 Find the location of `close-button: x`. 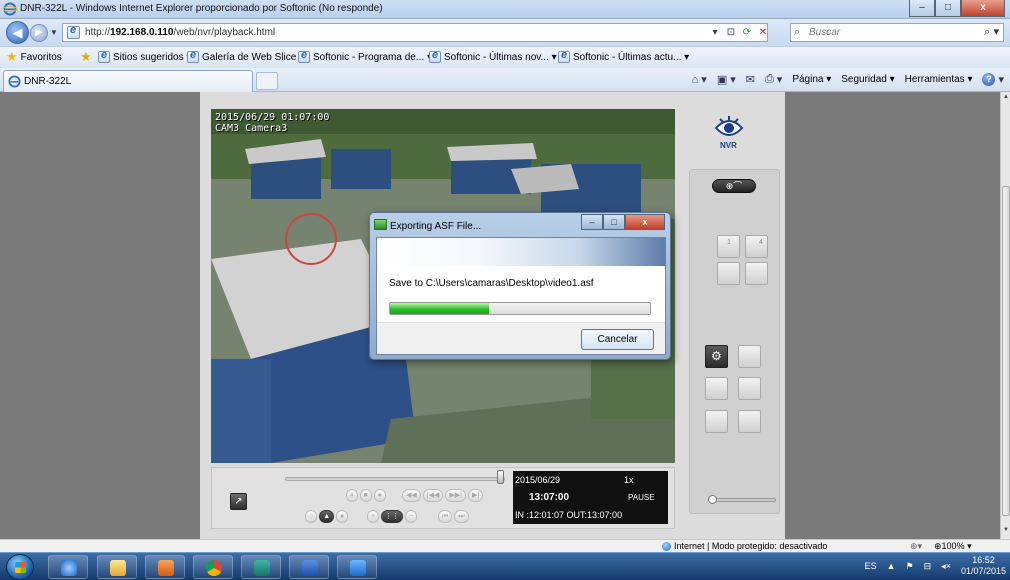

close-button: x is located at coordinates (983, 8).